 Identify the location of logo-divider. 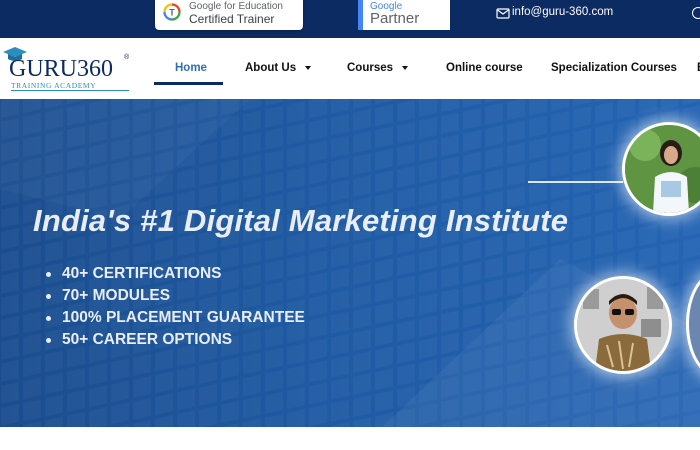
(70, 90).